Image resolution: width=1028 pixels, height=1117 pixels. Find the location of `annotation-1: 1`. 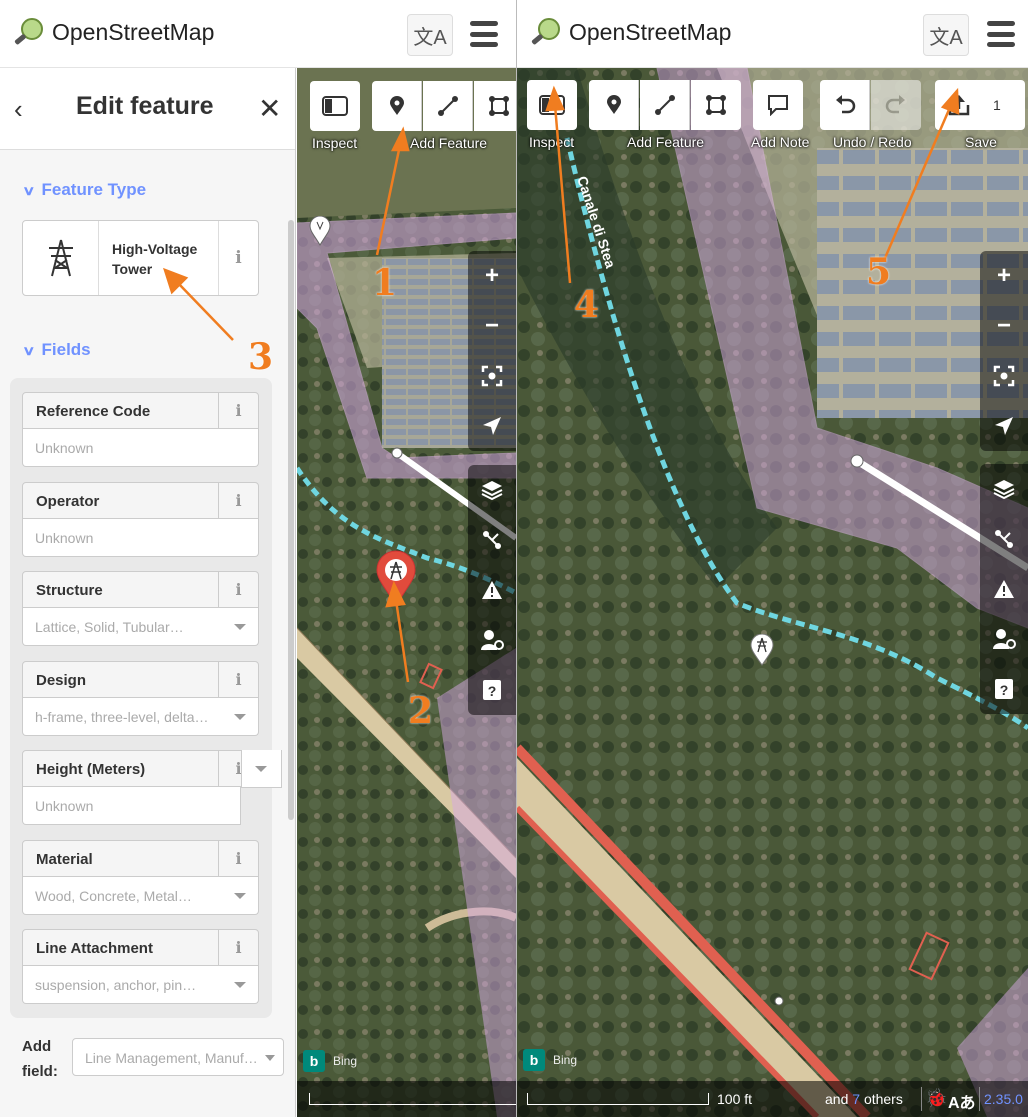

annotation-1: 1 is located at coordinates (385, 283).